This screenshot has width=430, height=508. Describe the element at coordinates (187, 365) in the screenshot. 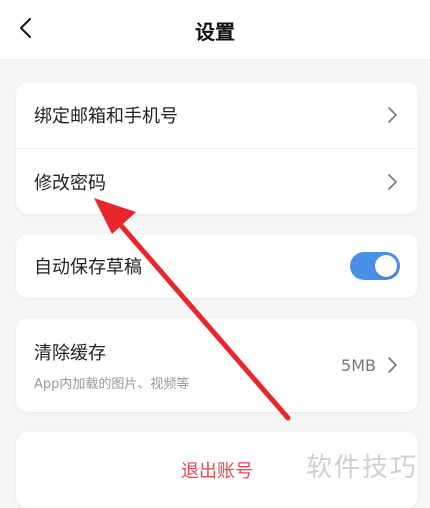

I see `clear-cache-text: 清除缓存 App内加载的图片、视频等` at that location.